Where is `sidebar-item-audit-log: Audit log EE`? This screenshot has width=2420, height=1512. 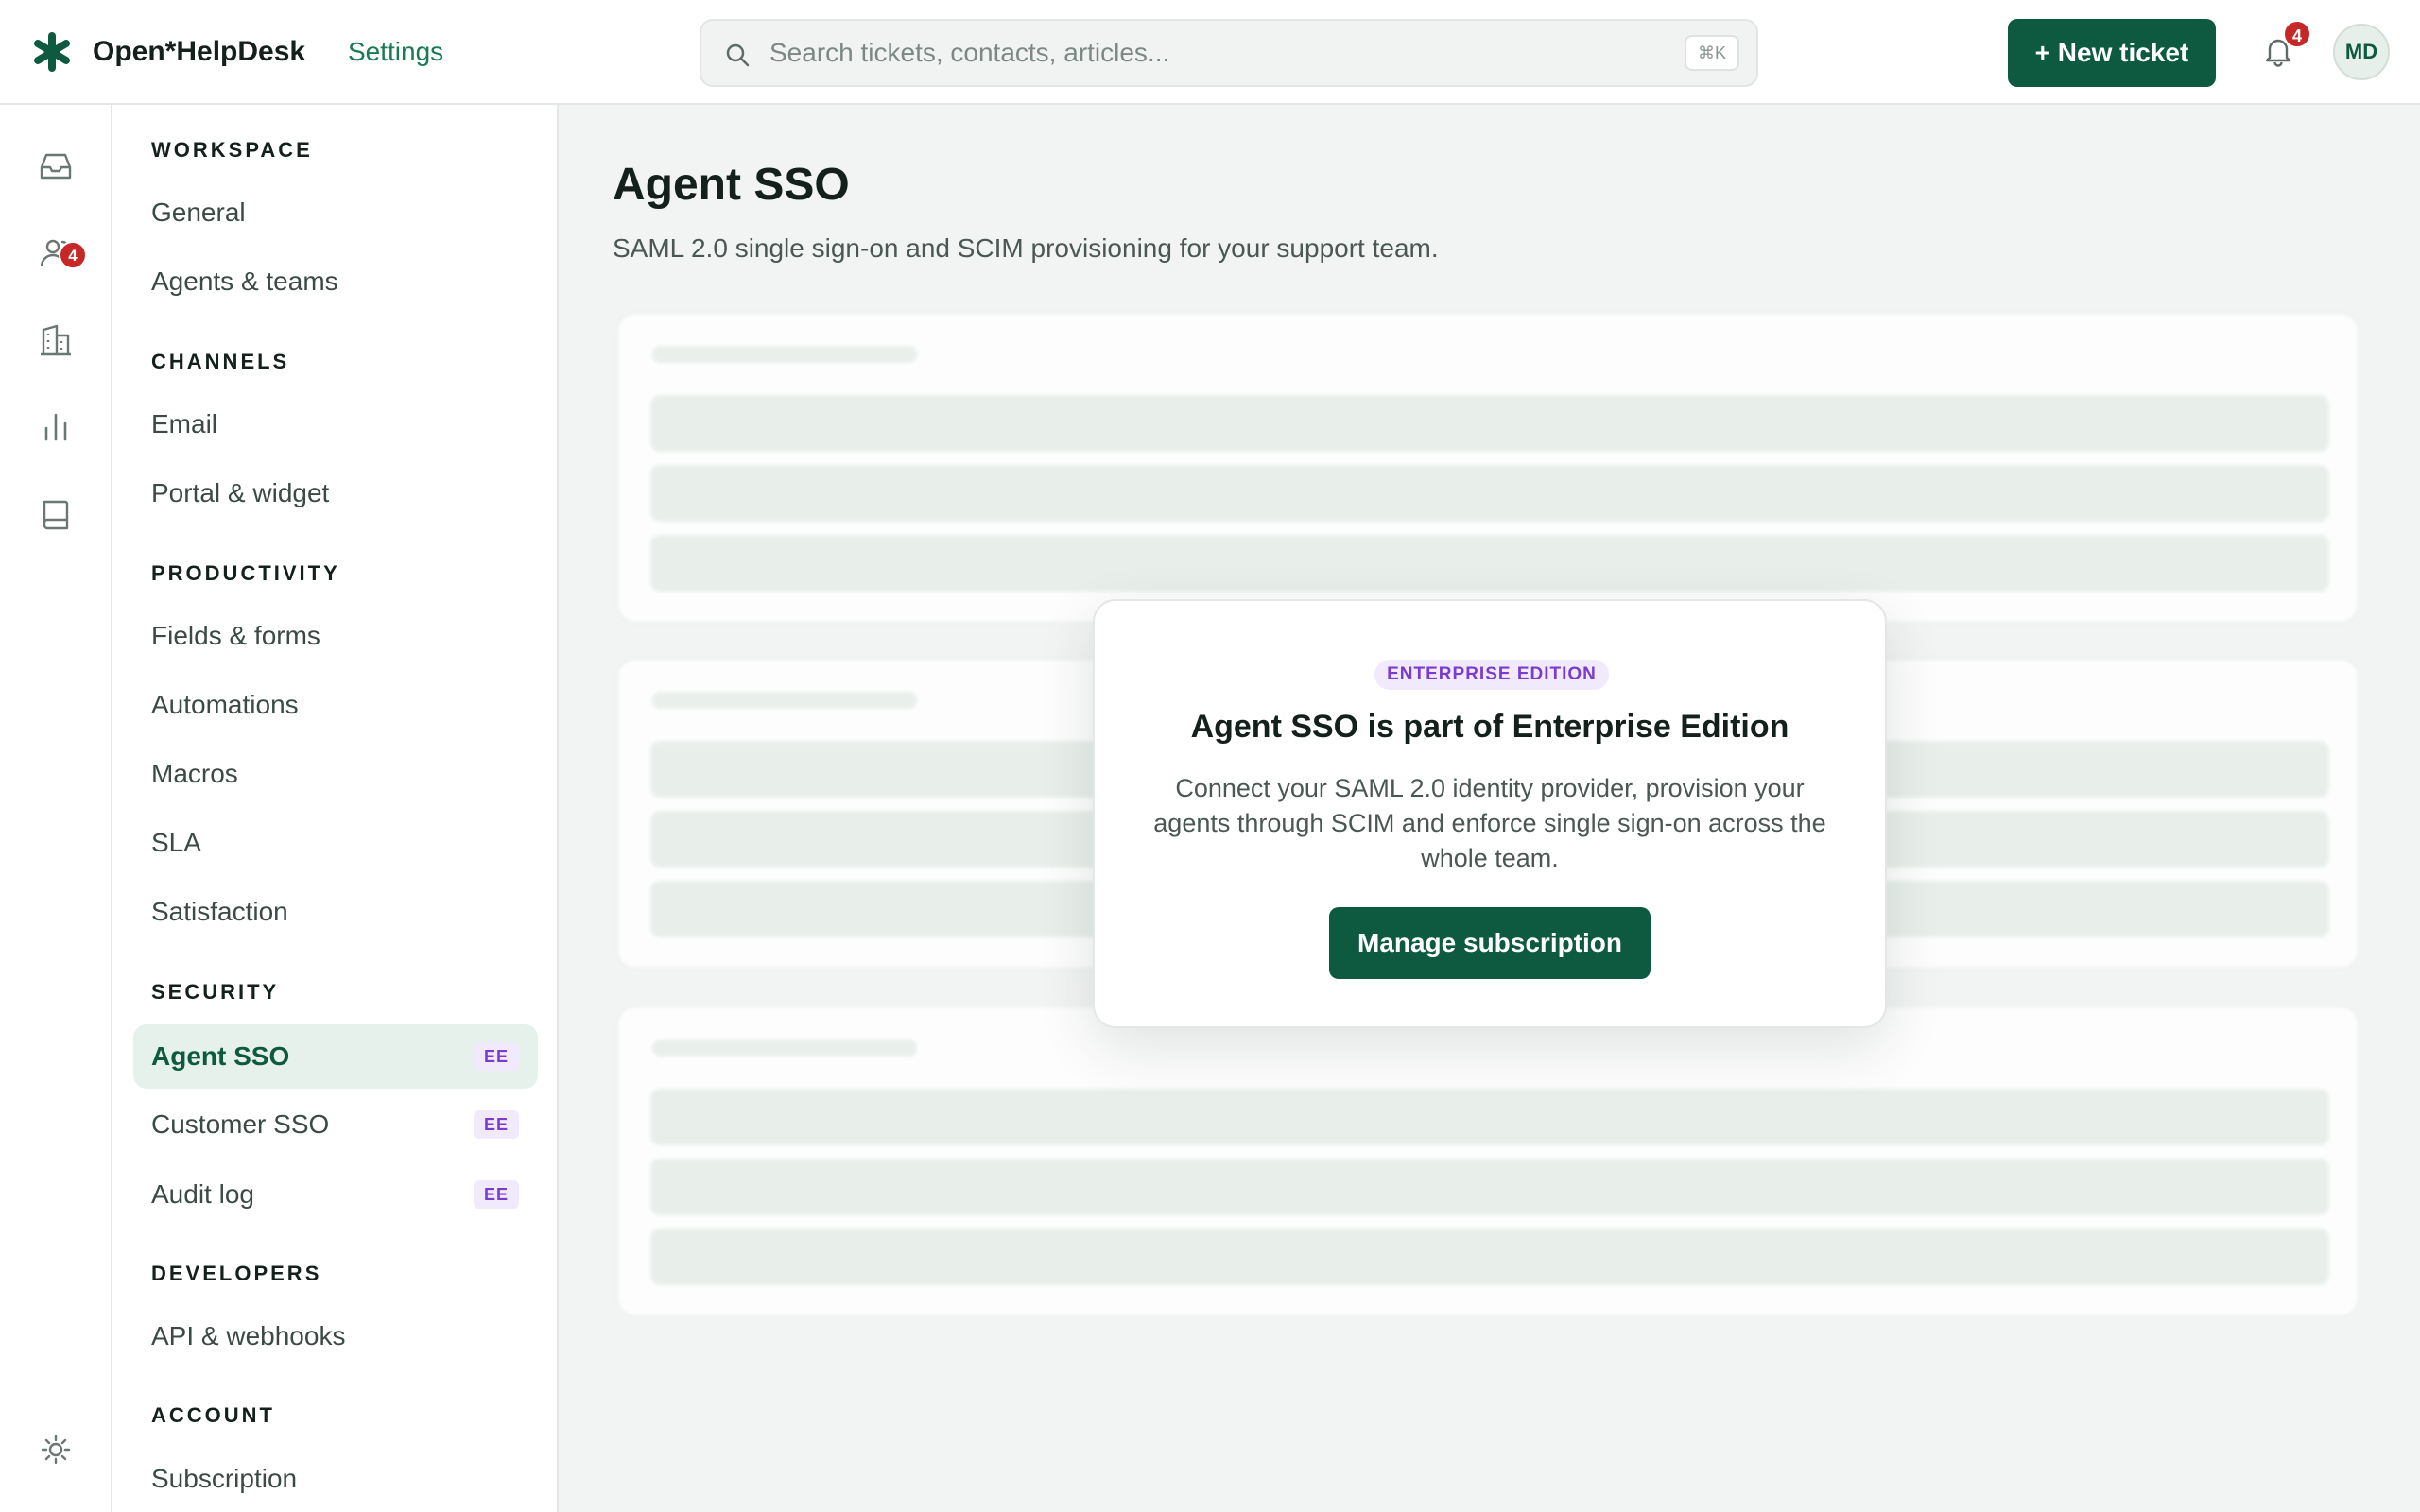 sidebar-item-audit-log: Audit log EE is located at coordinates (335, 1194).